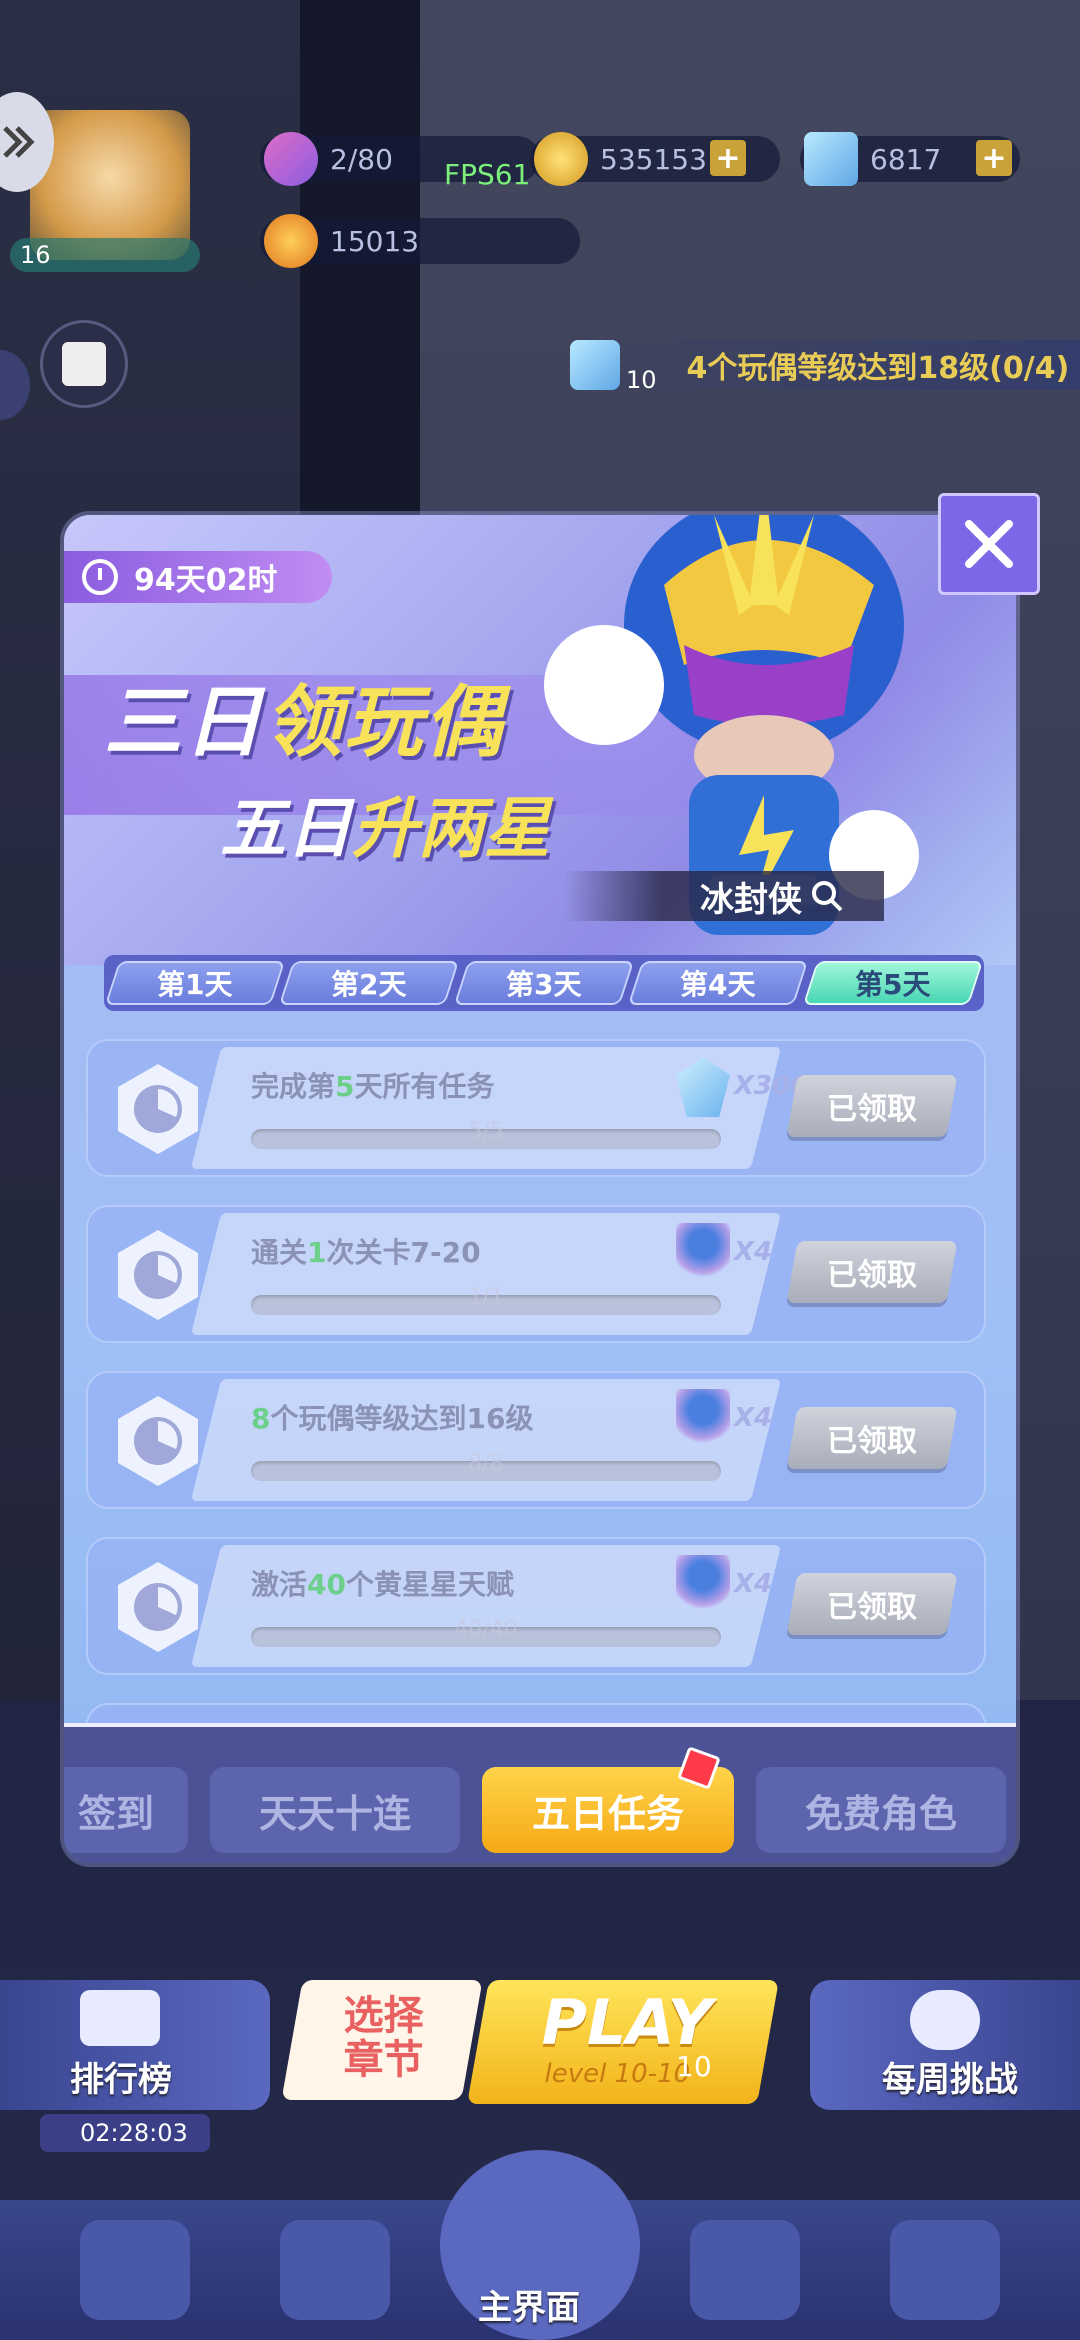  I want to click on nav-ranking-icon, so click(745, 2270).